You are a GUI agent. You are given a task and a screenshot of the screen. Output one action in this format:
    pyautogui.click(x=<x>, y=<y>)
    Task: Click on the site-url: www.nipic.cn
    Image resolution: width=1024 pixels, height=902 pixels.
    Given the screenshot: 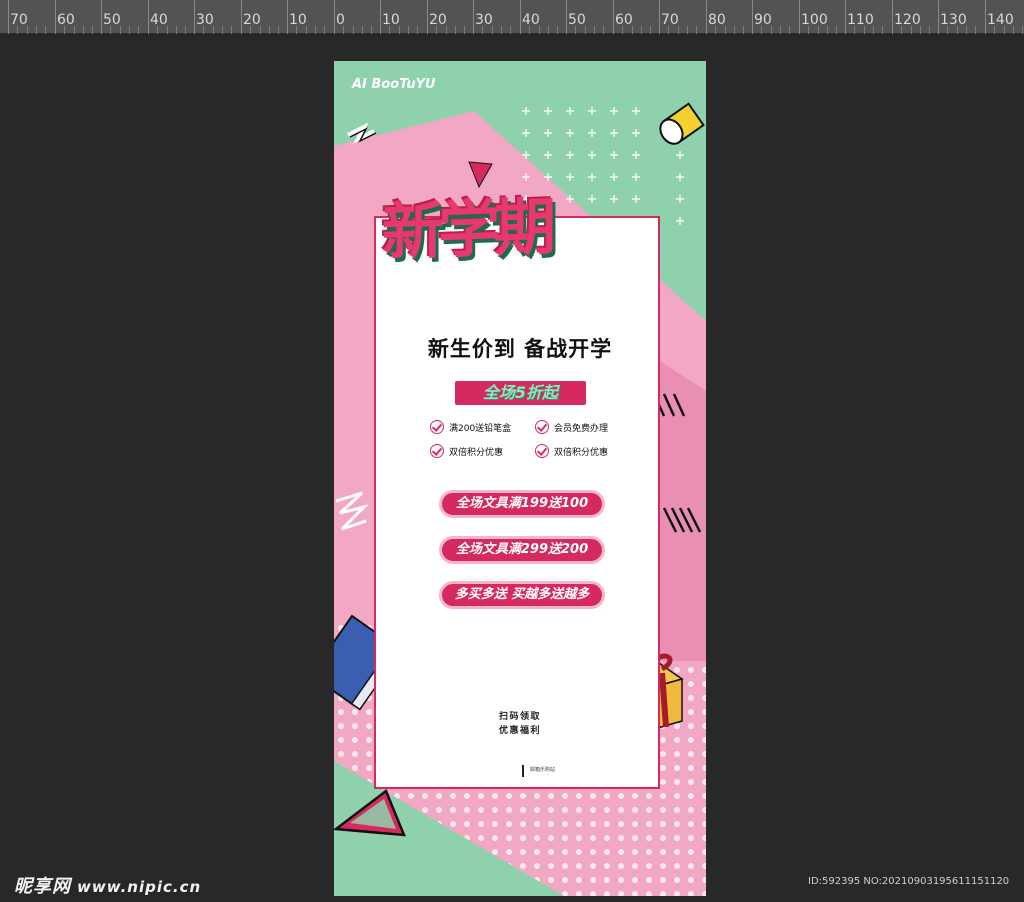 What is the action you would take?
    pyautogui.click(x=139, y=887)
    